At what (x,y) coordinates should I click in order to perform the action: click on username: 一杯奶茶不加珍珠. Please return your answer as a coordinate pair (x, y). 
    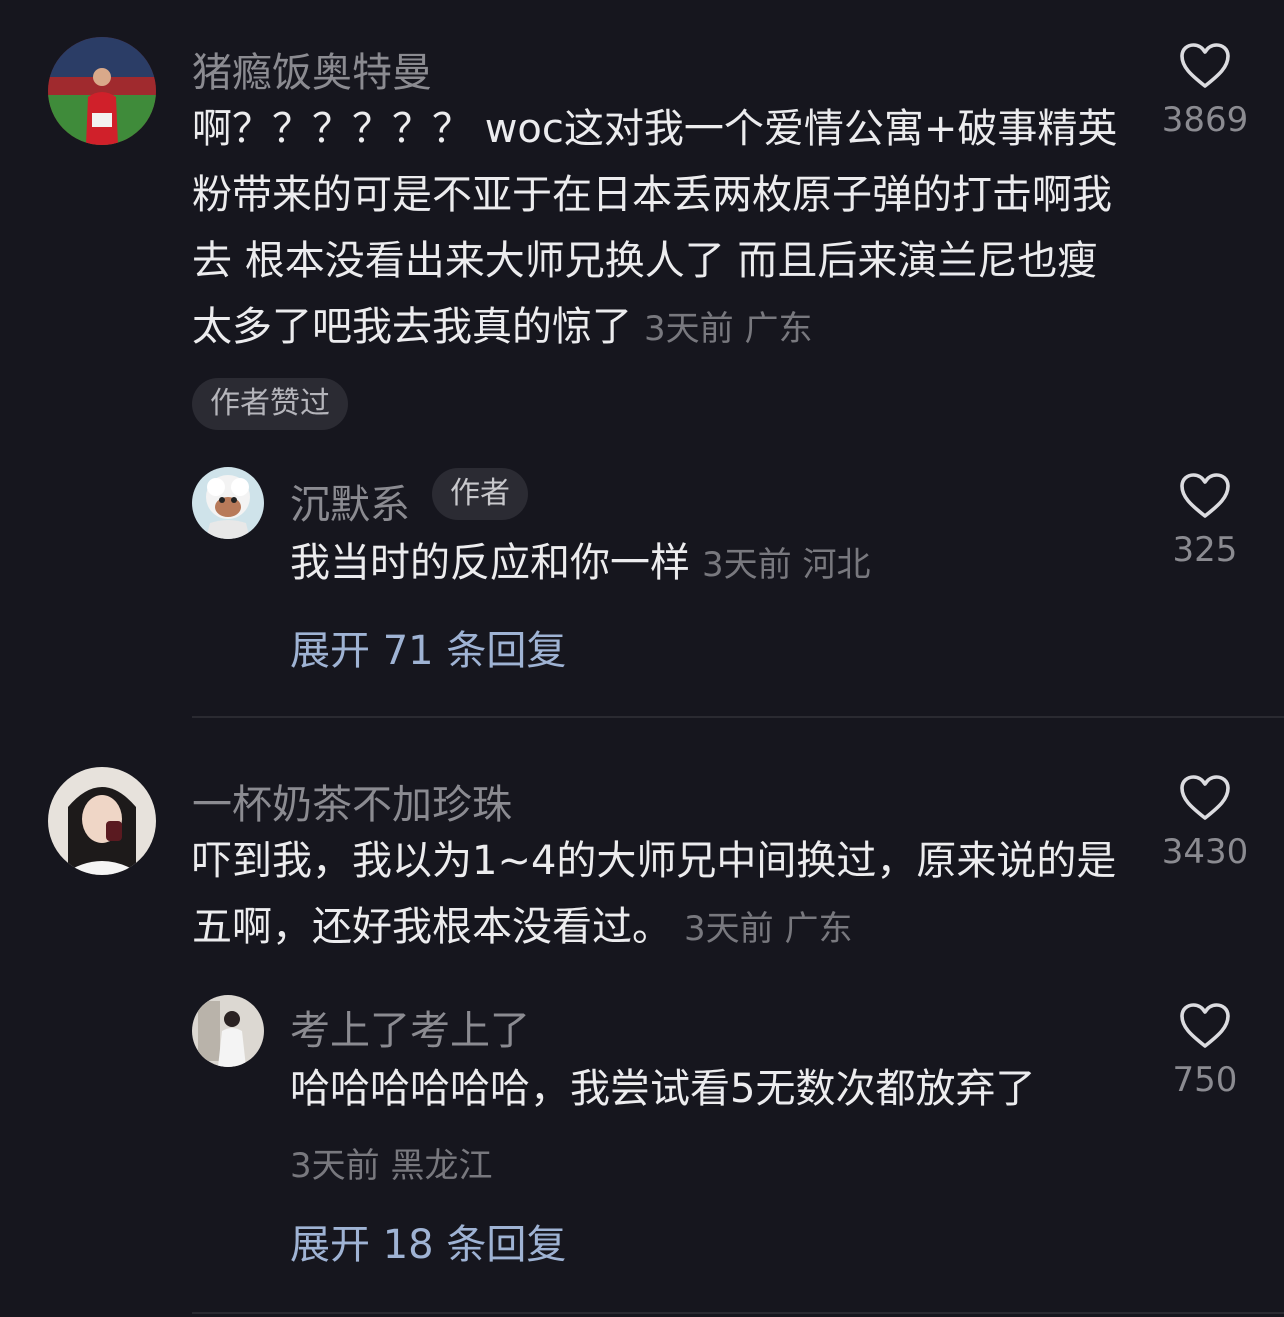
    Looking at the image, I should click on (352, 801).